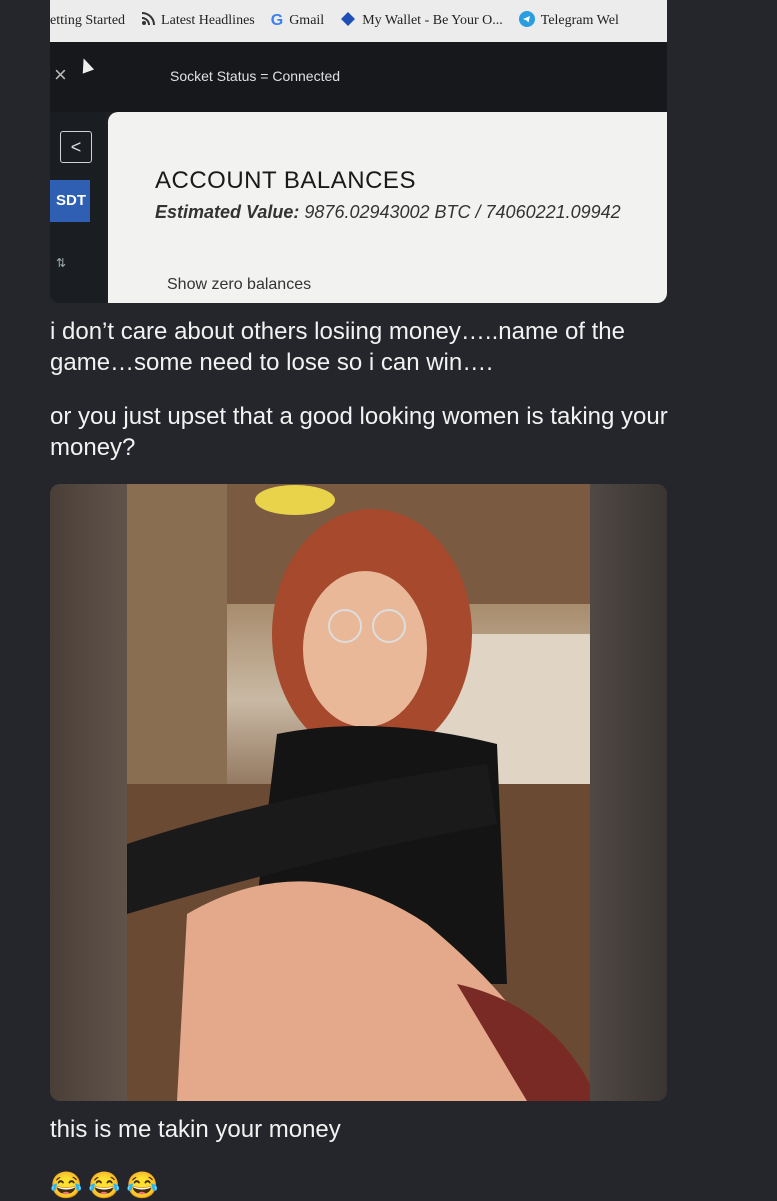 The width and height of the screenshot is (777, 1201). What do you see at coordinates (61, 263) in the screenshot?
I see `sort-icon: ⇅` at bounding box center [61, 263].